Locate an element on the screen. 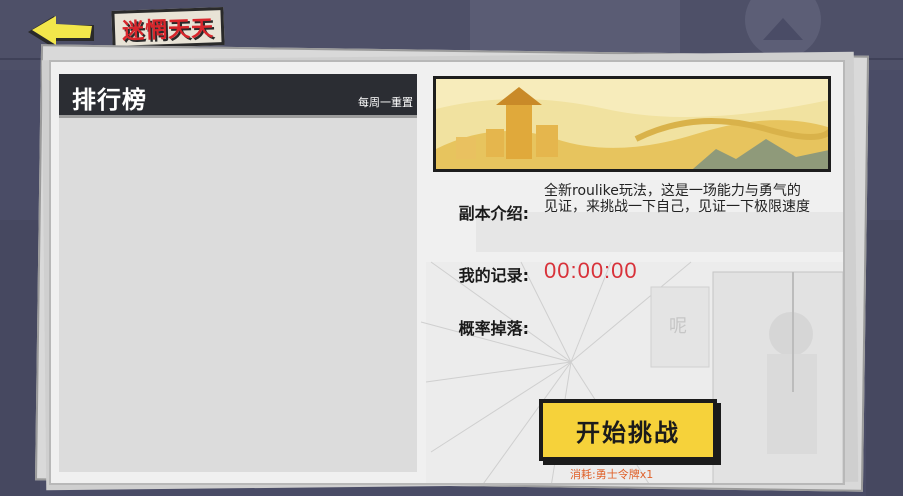 The height and width of the screenshot is (496, 903). golden-palace-illustration is located at coordinates (632, 124).